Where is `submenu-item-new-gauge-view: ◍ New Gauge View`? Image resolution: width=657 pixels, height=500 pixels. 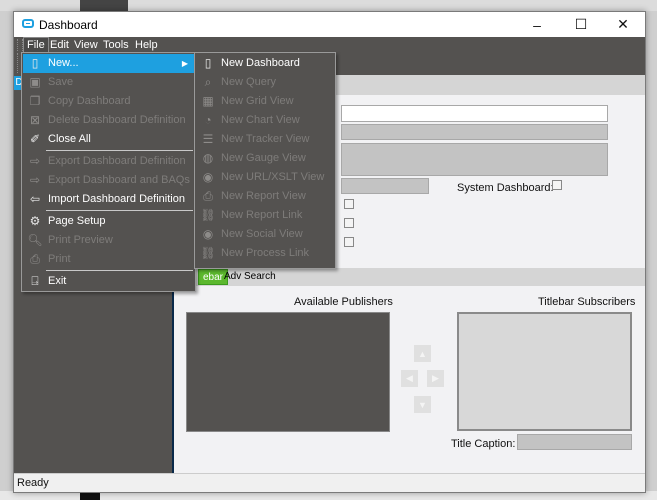
submenu-item-new-gauge-view: ◍ New Gauge View is located at coordinates (265, 158).